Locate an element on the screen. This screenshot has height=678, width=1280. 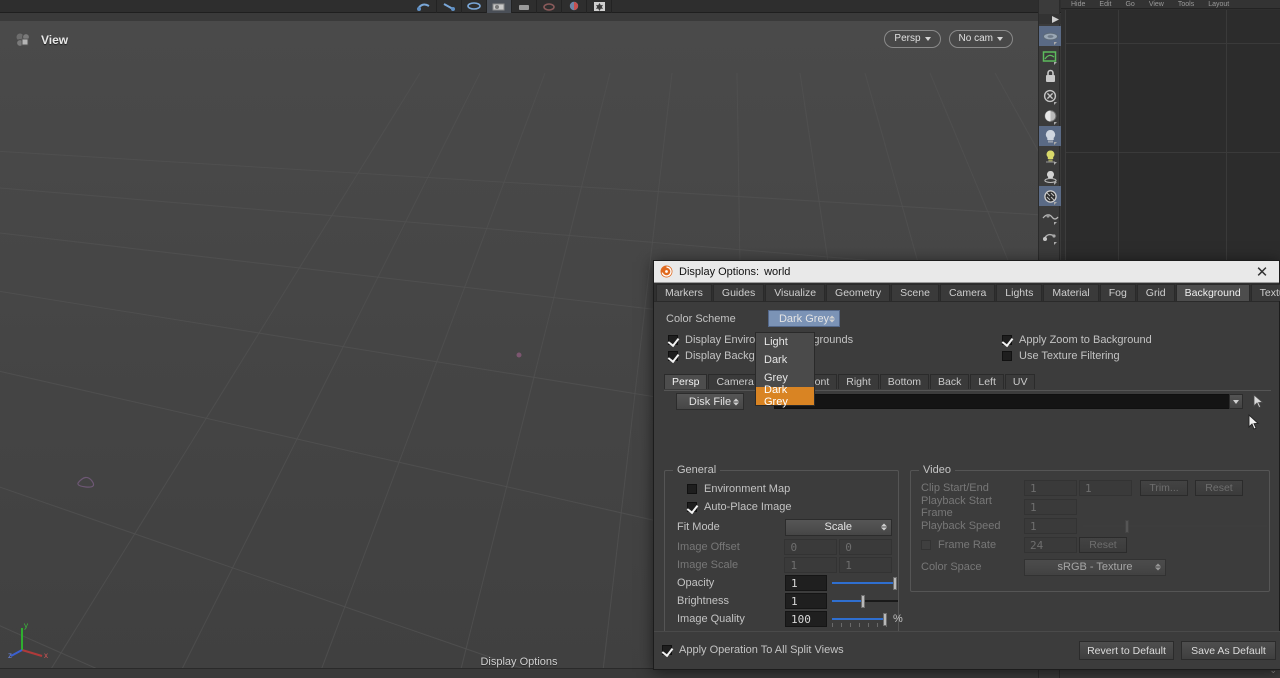
scene-lights-icon is located at coordinates (1050, 156).